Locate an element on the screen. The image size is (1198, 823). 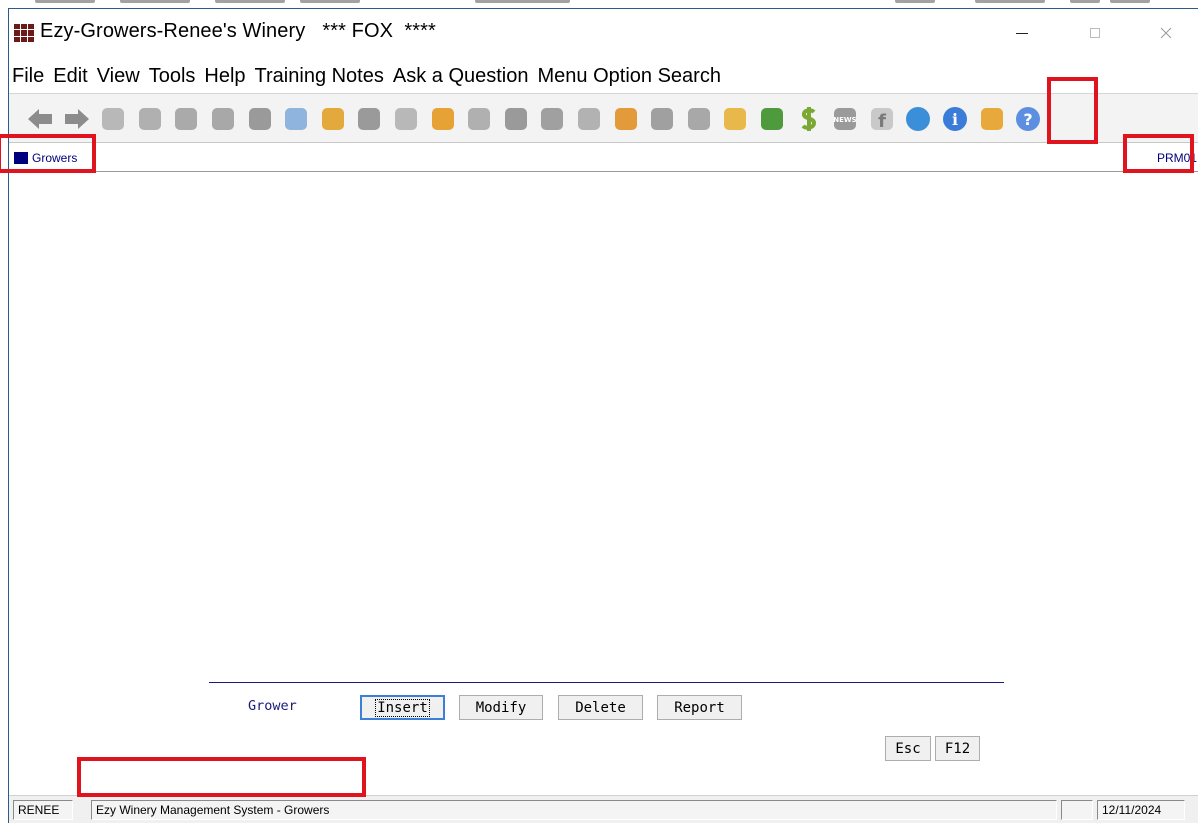
ledger-icon is located at coordinates (260, 119).